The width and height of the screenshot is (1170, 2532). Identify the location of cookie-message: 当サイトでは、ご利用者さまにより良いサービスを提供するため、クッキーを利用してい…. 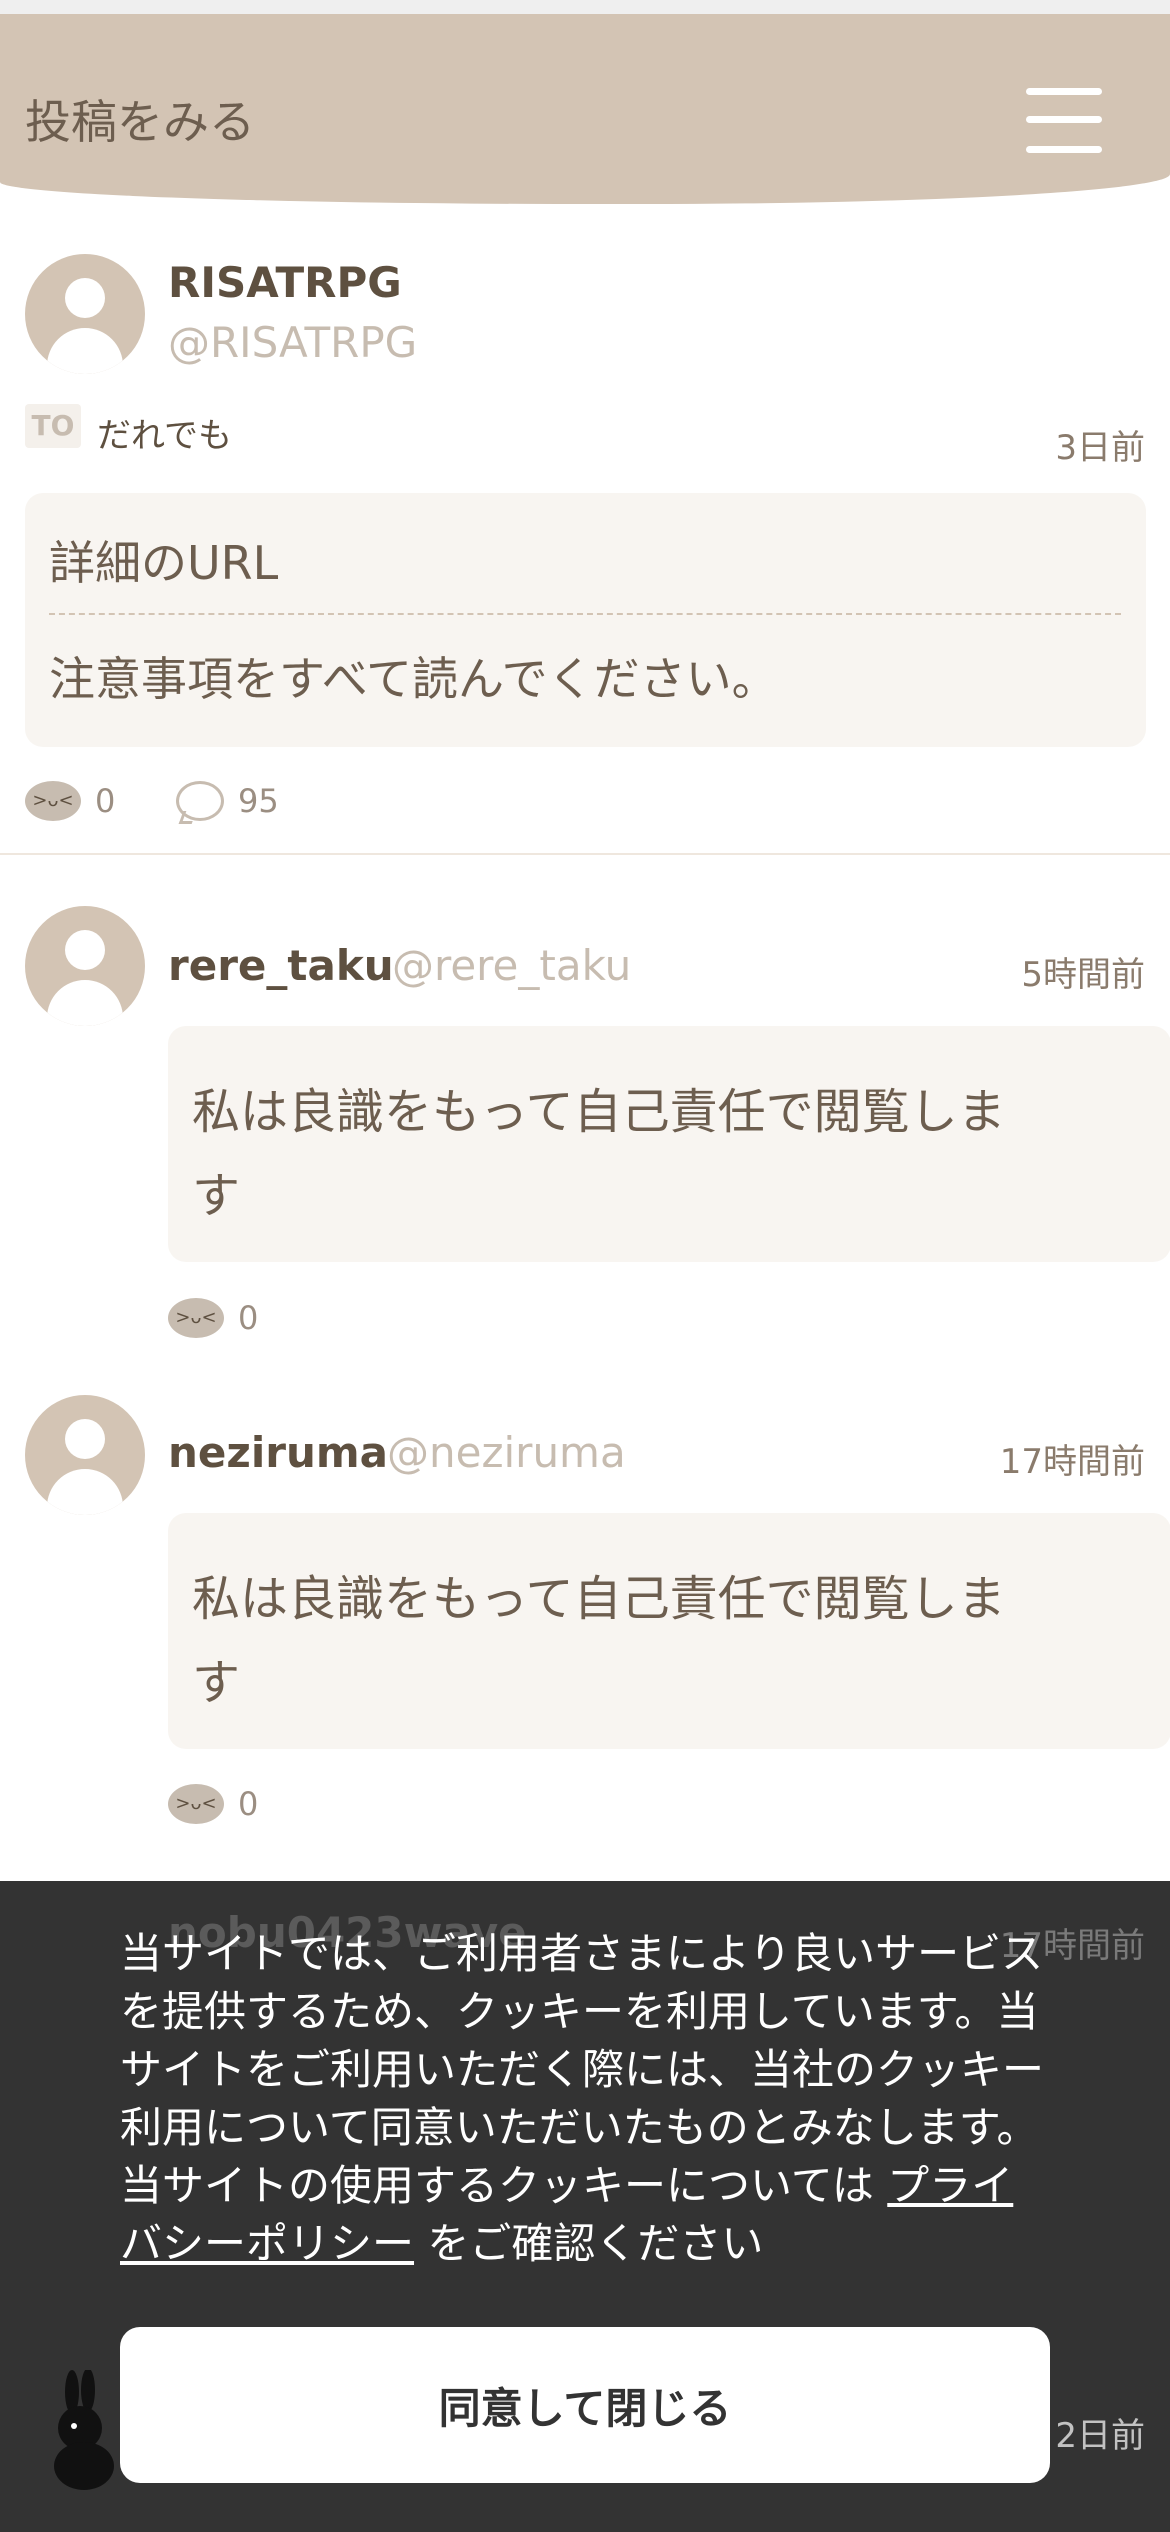
(585, 2099).